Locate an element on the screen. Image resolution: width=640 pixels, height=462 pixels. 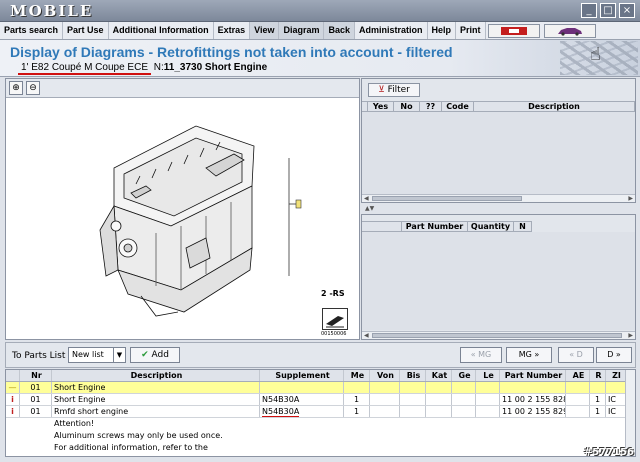
node-label: 11_3730 Short Engine is located at coordinates (215, 67).